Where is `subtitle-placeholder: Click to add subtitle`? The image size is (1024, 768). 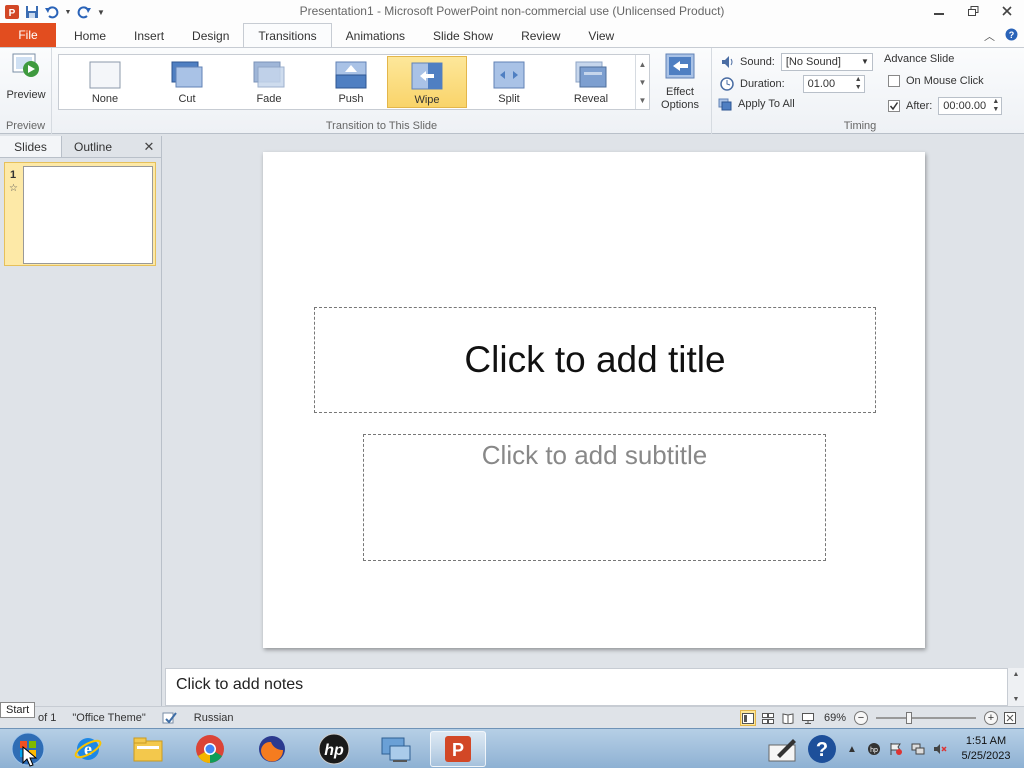
subtitle-placeholder: Click to add subtitle is located at coordinates (594, 497).